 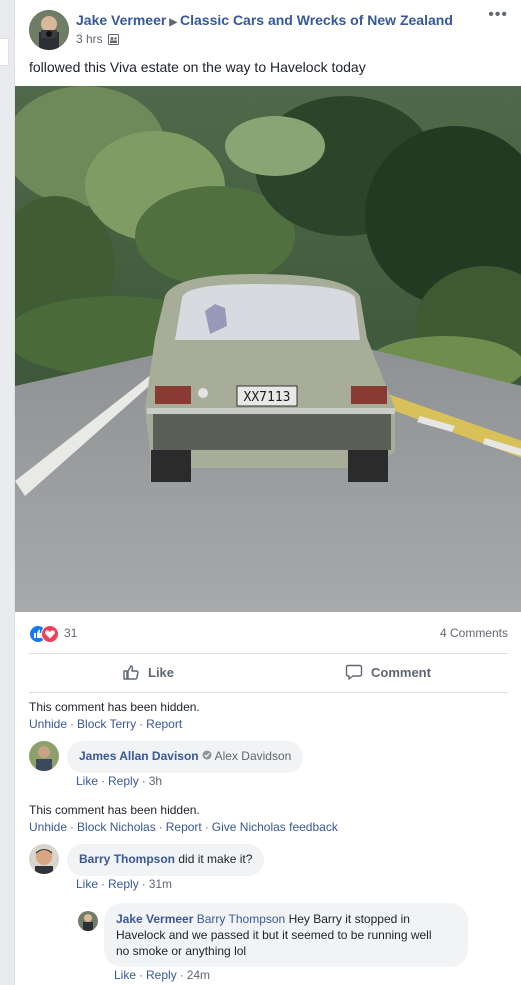 What do you see at coordinates (127, 859) in the screenshot?
I see `commenter-name-link: Barry Thompson` at bounding box center [127, 859].